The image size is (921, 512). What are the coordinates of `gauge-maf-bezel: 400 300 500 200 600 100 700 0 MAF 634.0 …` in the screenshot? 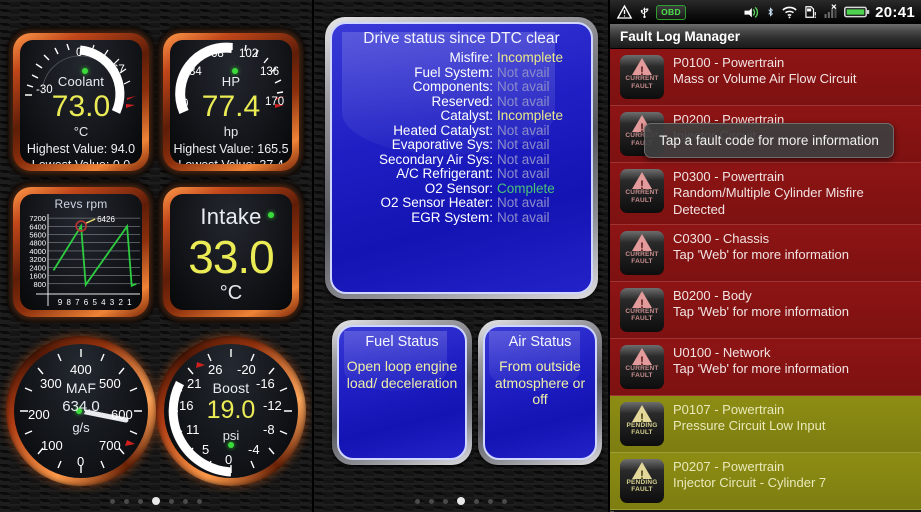 It's located at (81, 411).